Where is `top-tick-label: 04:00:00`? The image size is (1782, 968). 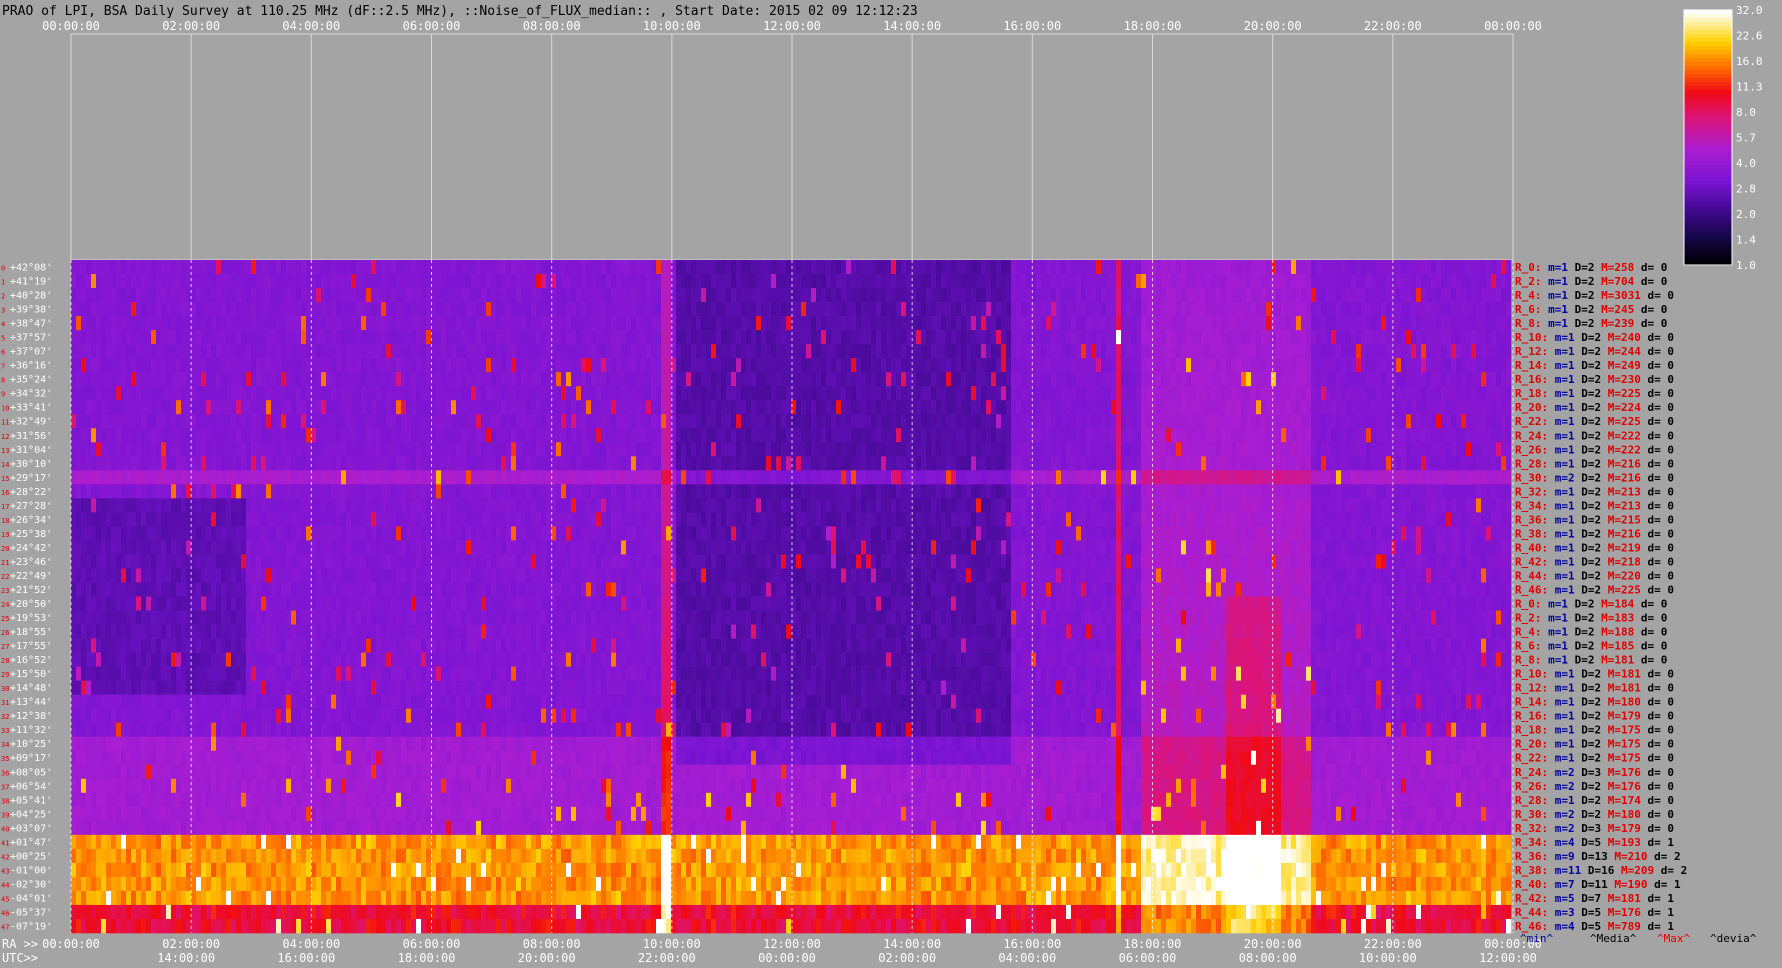 top-tick-label: 04:00:00 is located at coordinates (311, 26).